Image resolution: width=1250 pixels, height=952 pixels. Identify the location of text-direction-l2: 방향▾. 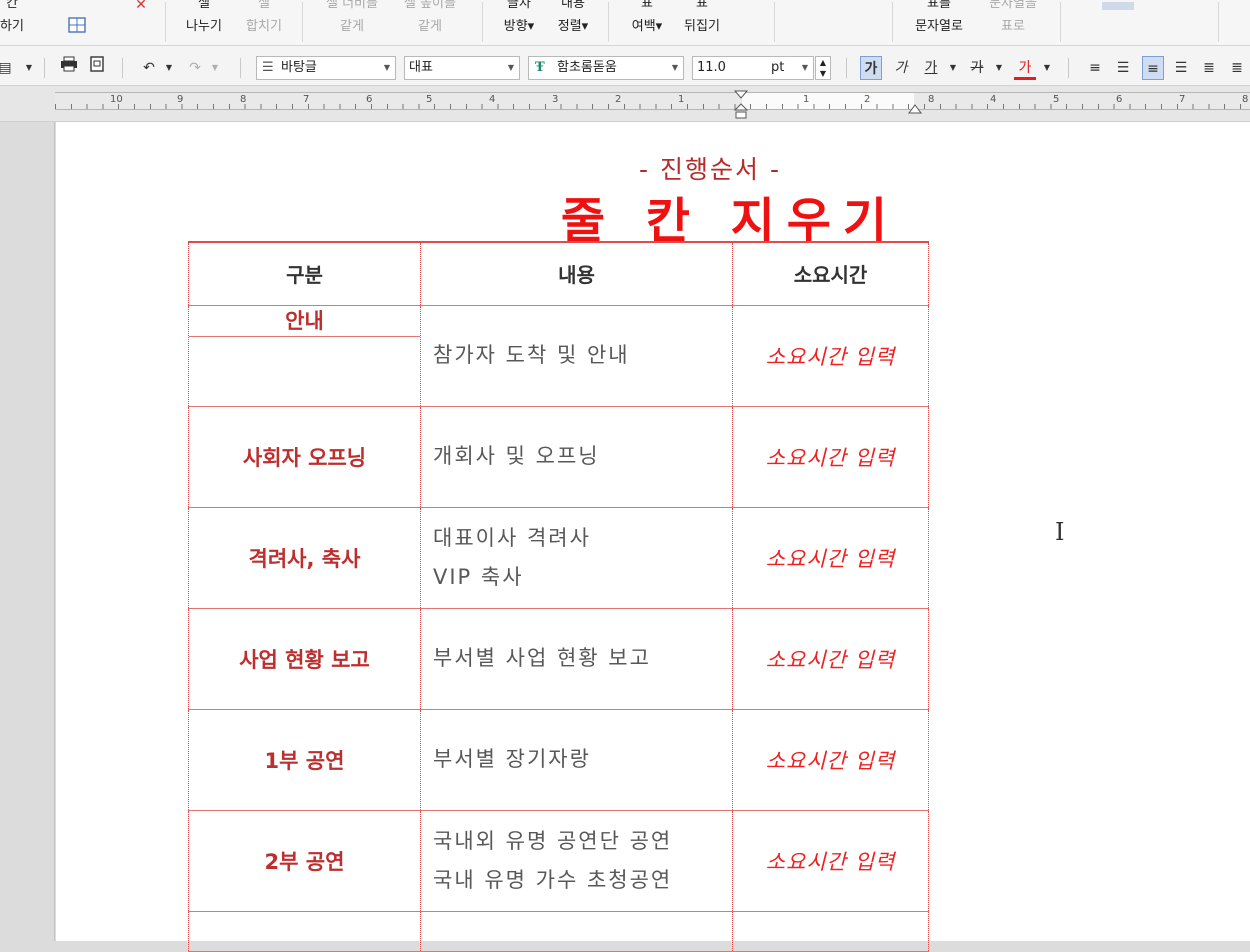
(519, 26).